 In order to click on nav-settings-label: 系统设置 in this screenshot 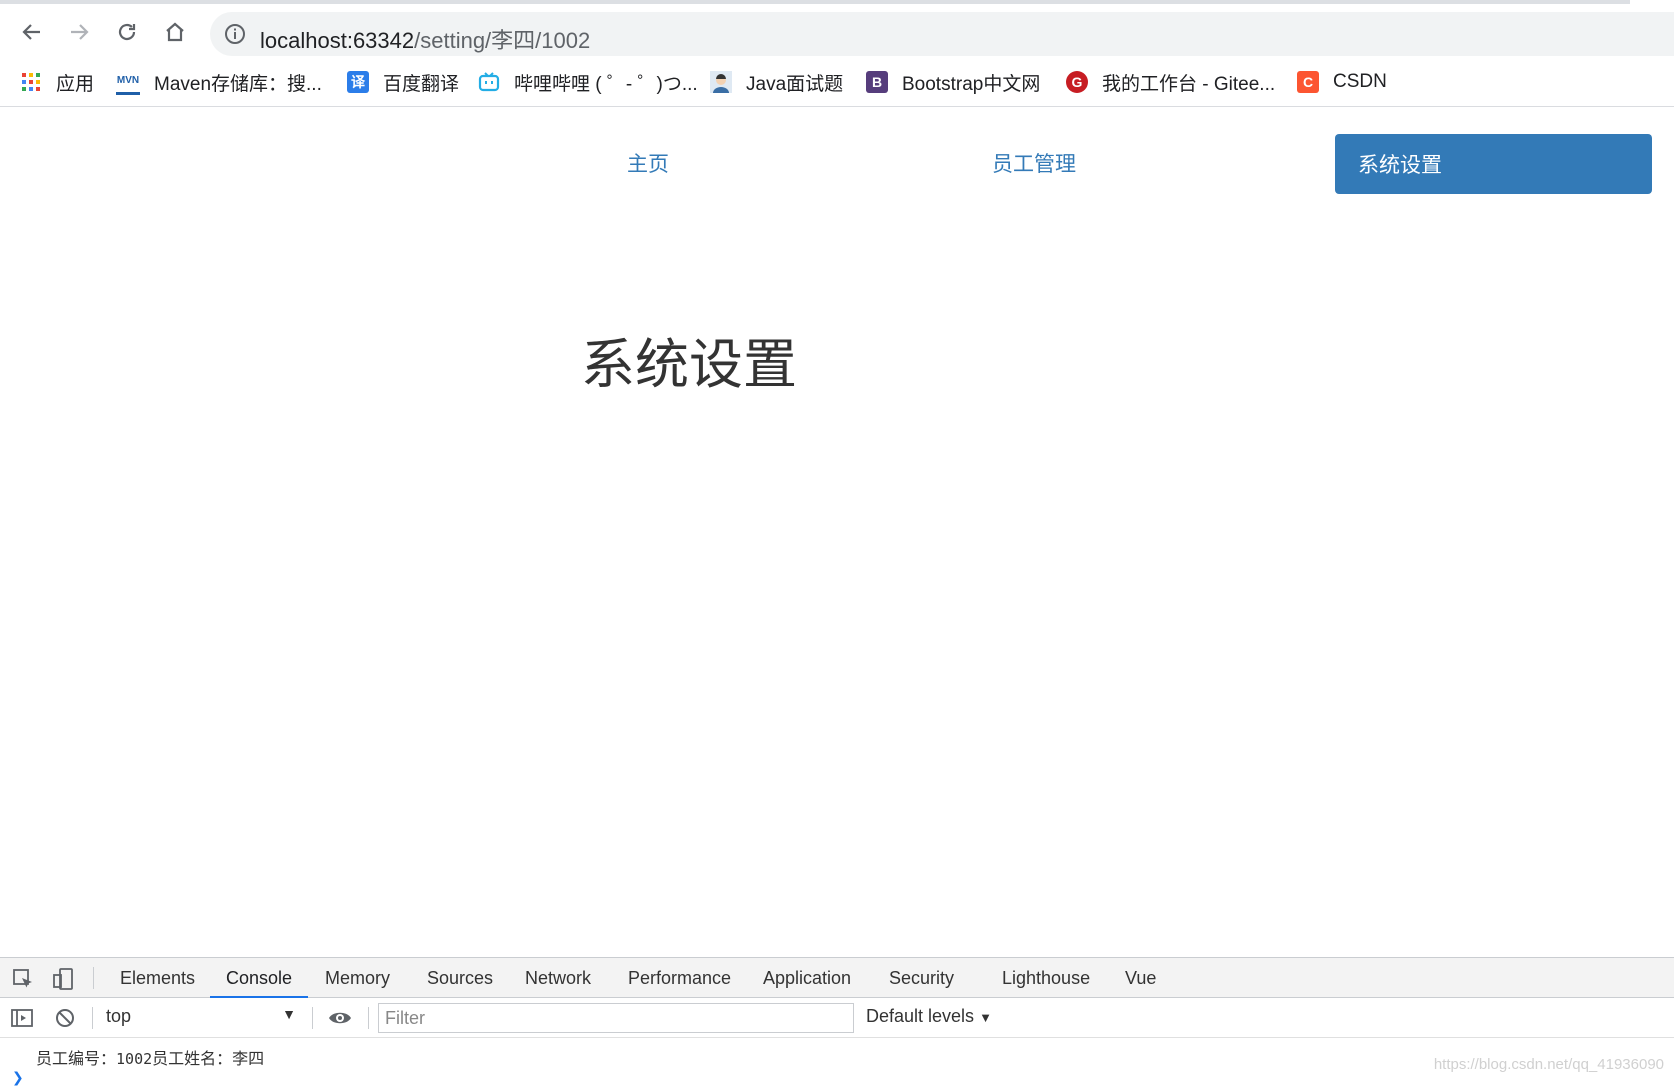, I will do `click(1400, 165)`.